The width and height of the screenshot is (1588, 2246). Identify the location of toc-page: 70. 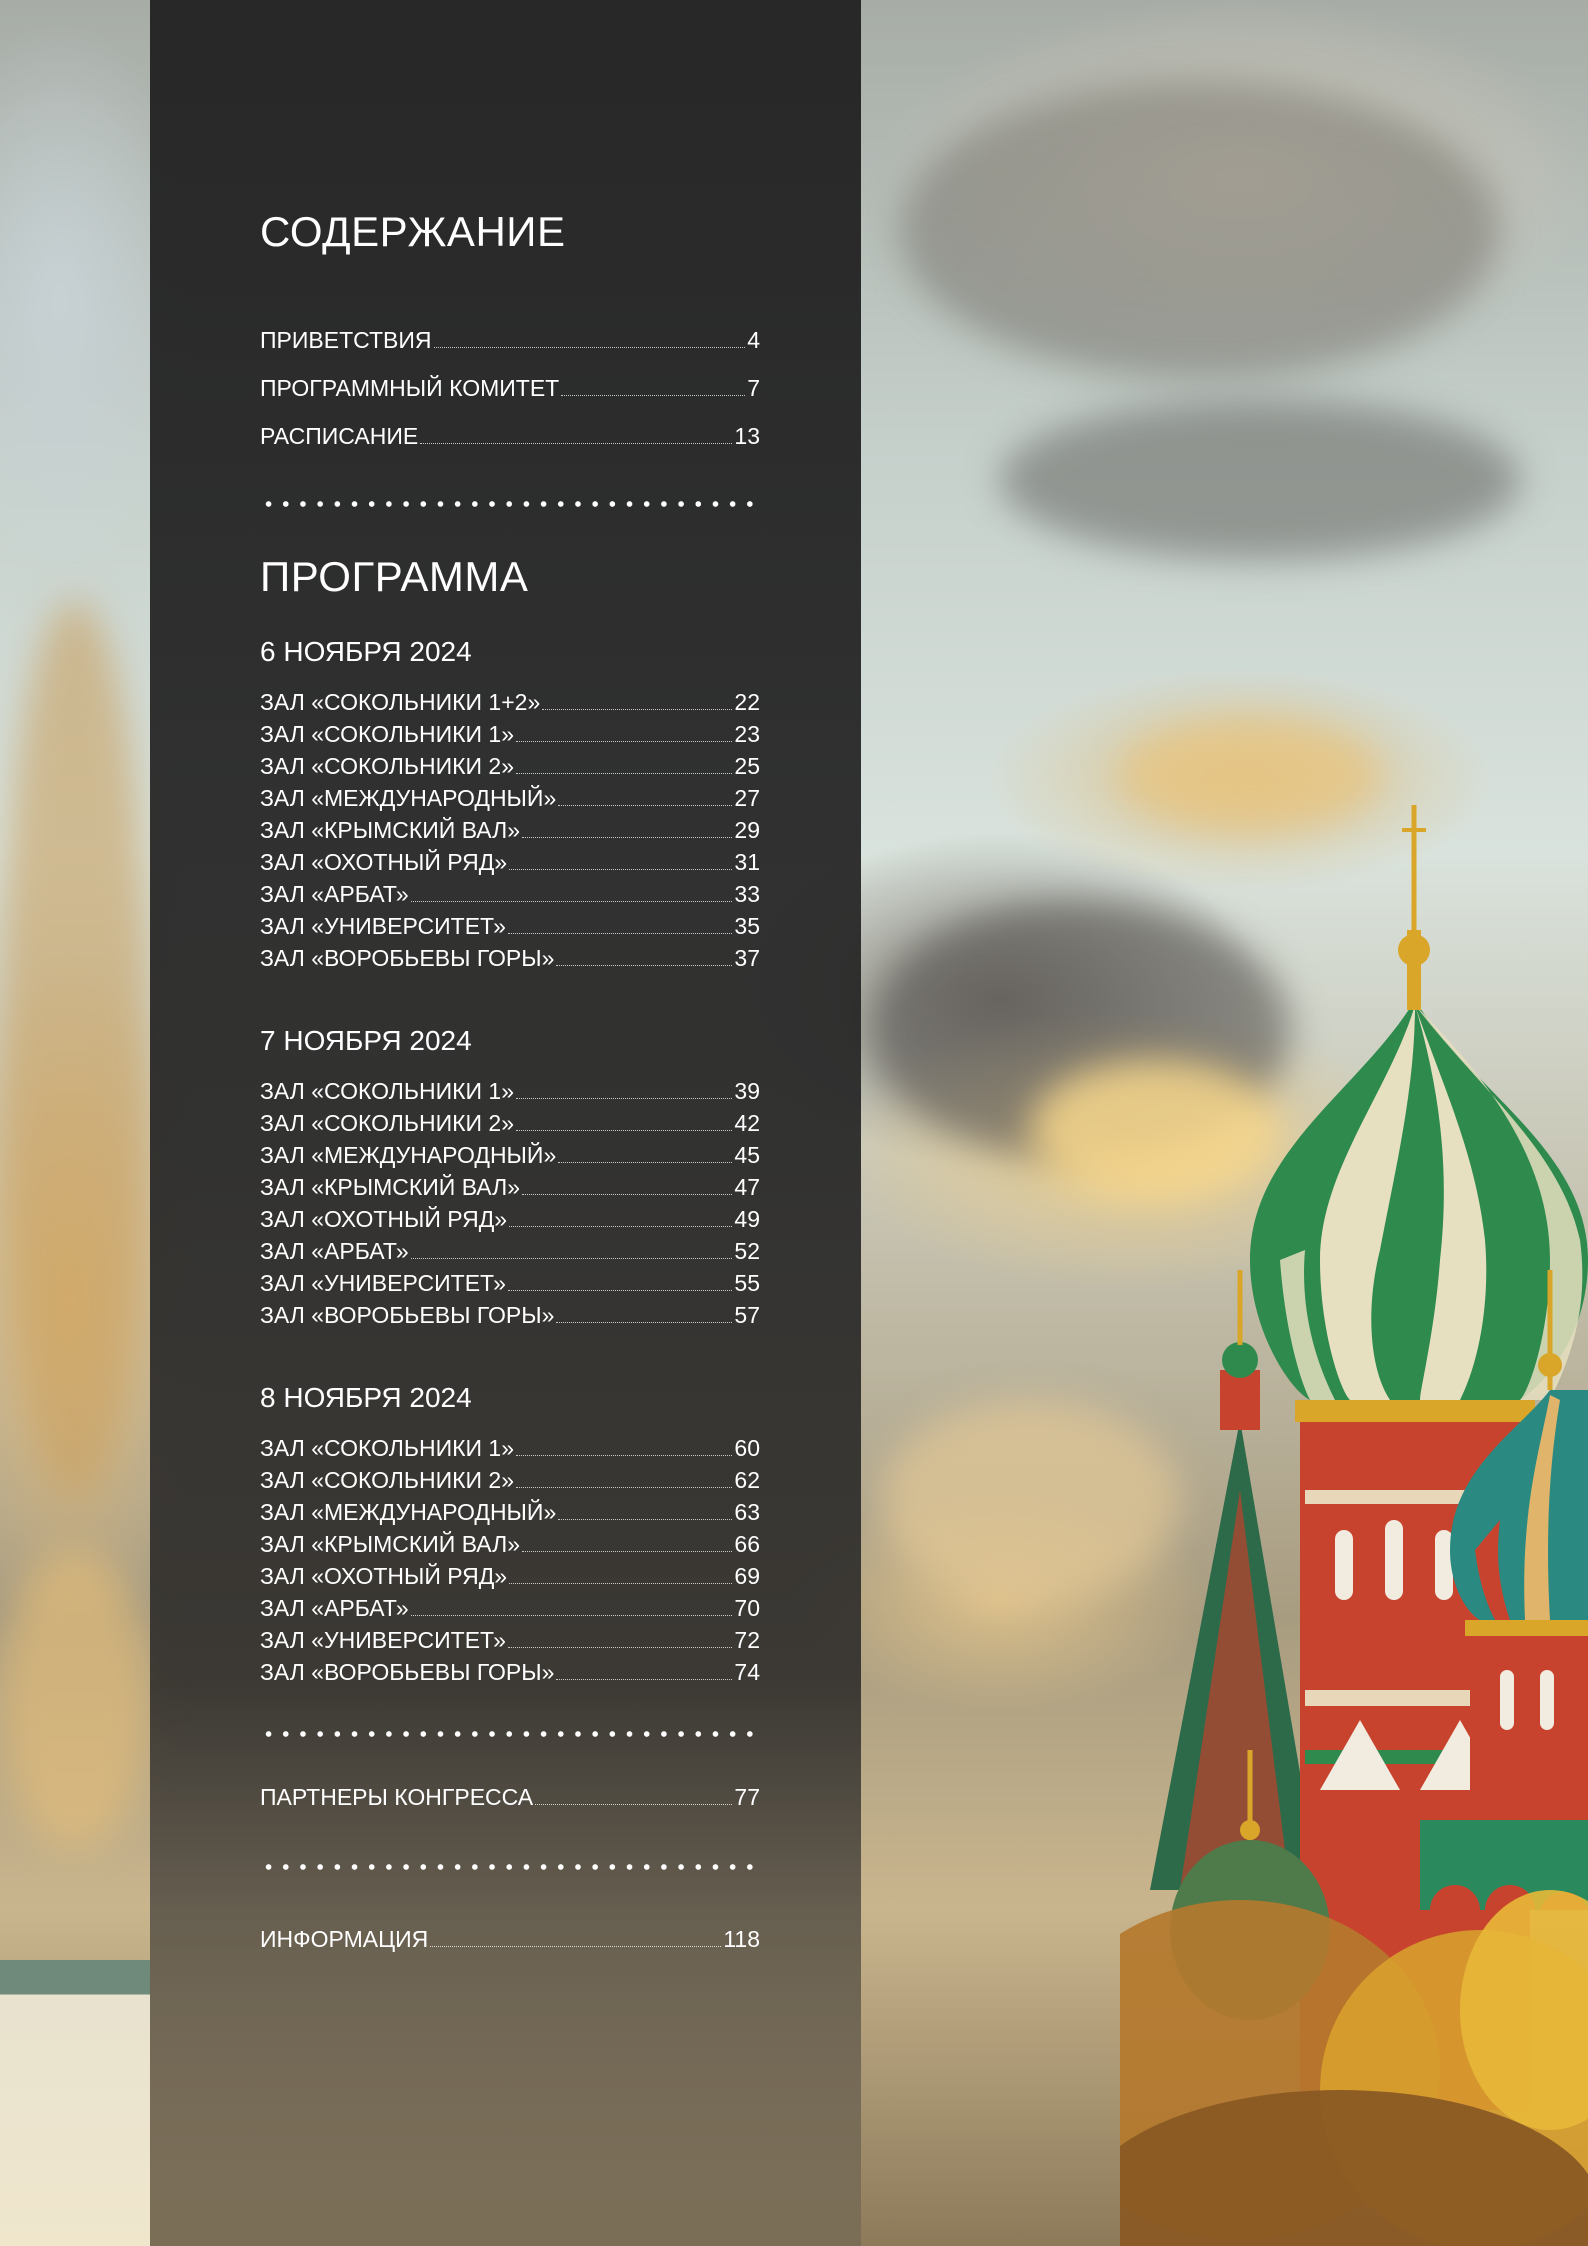
(747, 1608).